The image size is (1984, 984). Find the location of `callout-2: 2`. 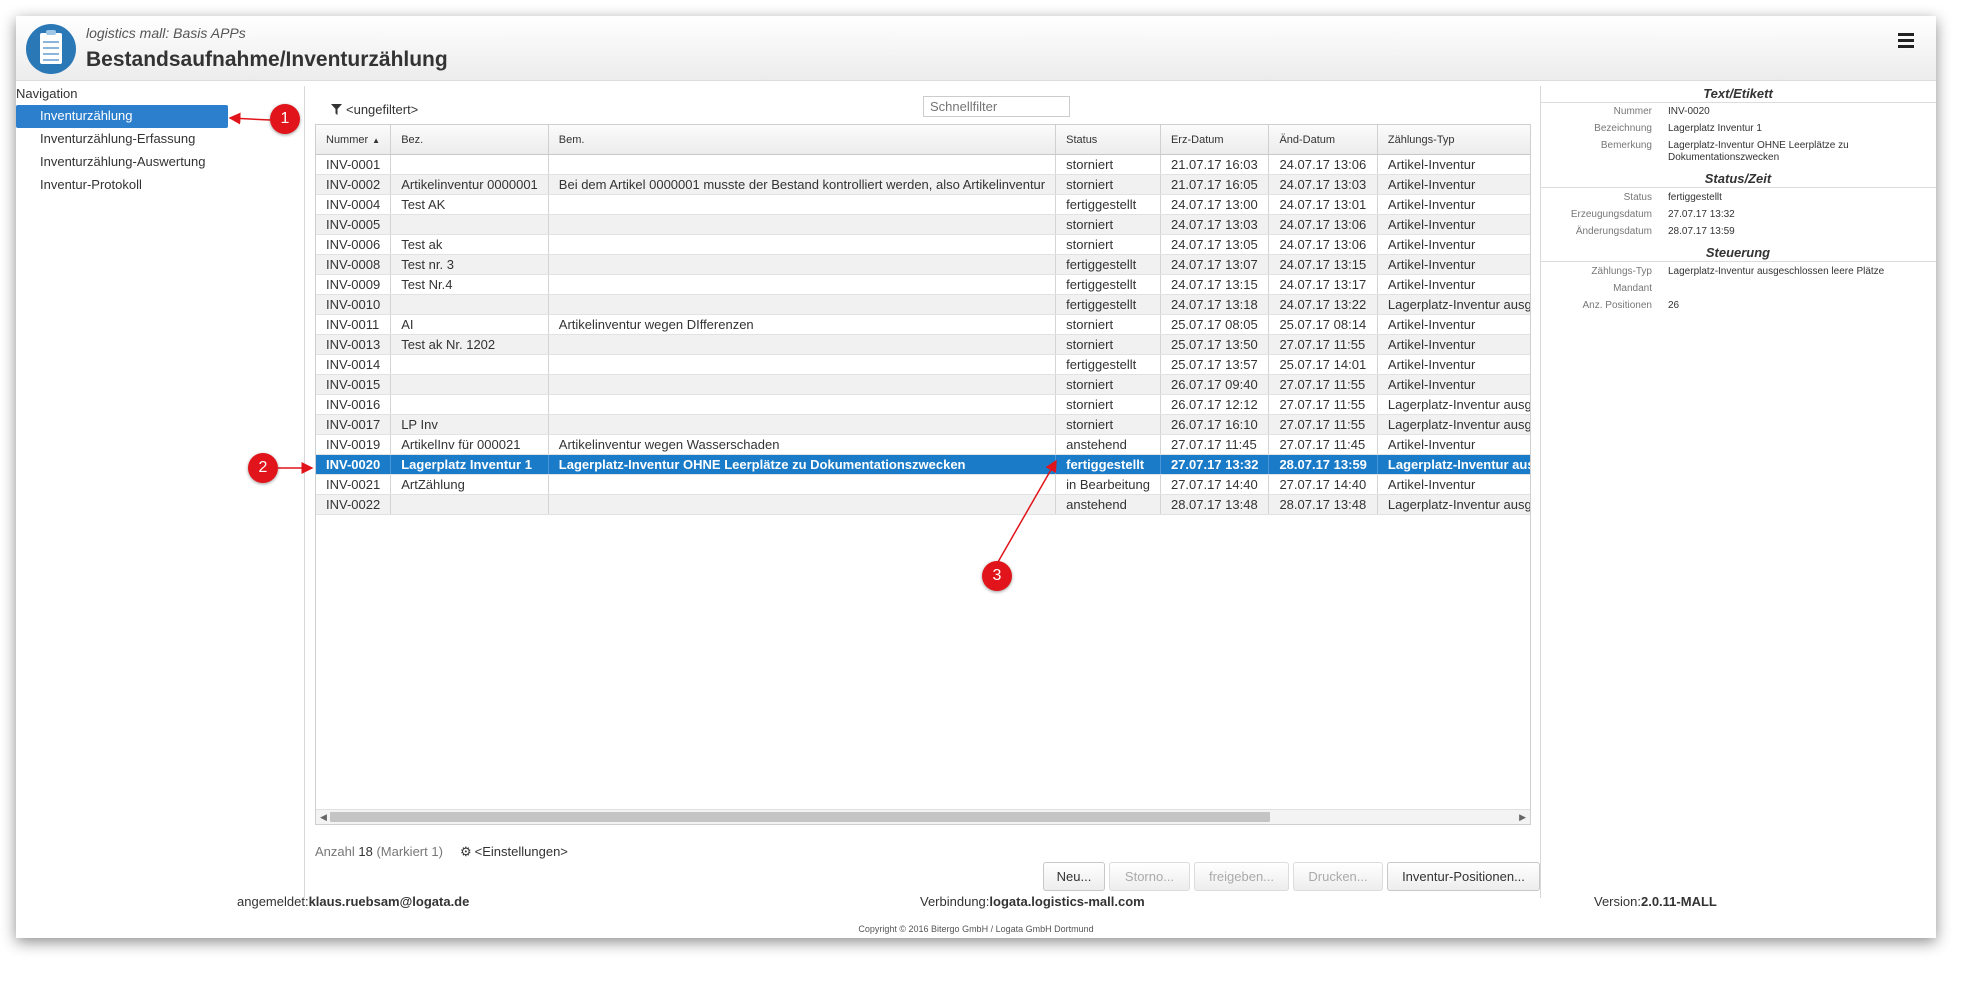

callout-2: 2 is located at coordinates (263, 468).